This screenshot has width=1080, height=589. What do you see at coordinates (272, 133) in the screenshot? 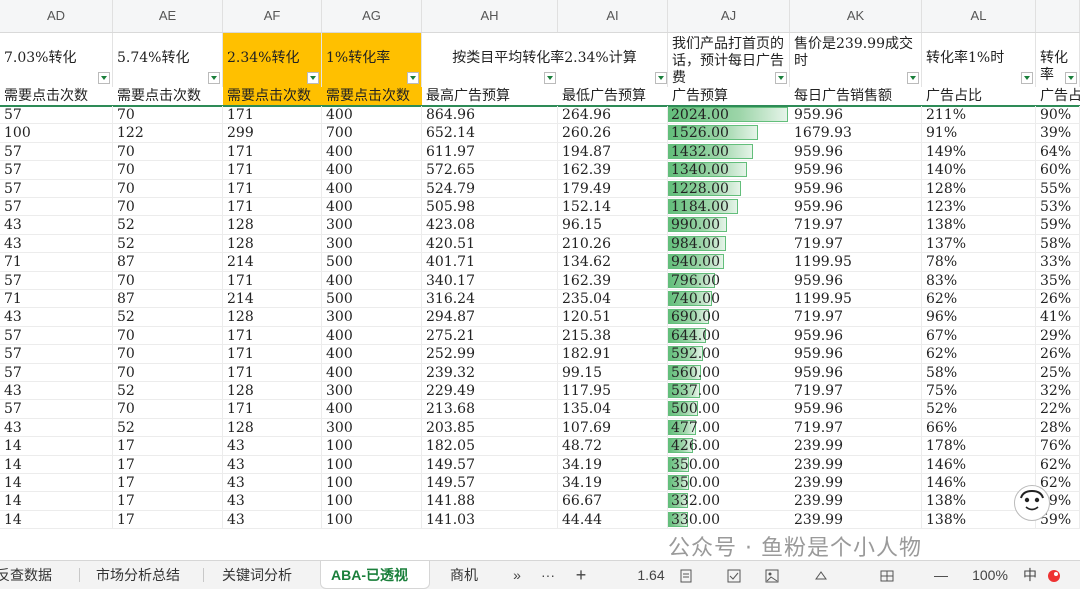
I see `table-cell: 299` at bounding box center [272, 133].